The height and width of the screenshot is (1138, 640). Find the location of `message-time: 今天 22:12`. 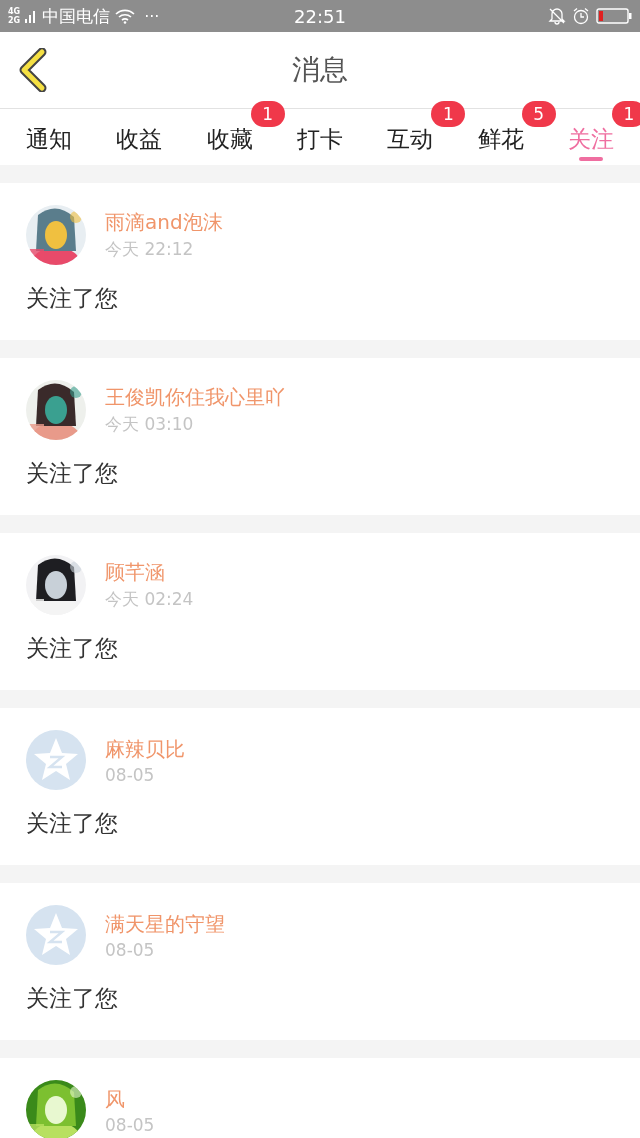

message-time: 今天 22:12 is located at coordinates (150, 249).